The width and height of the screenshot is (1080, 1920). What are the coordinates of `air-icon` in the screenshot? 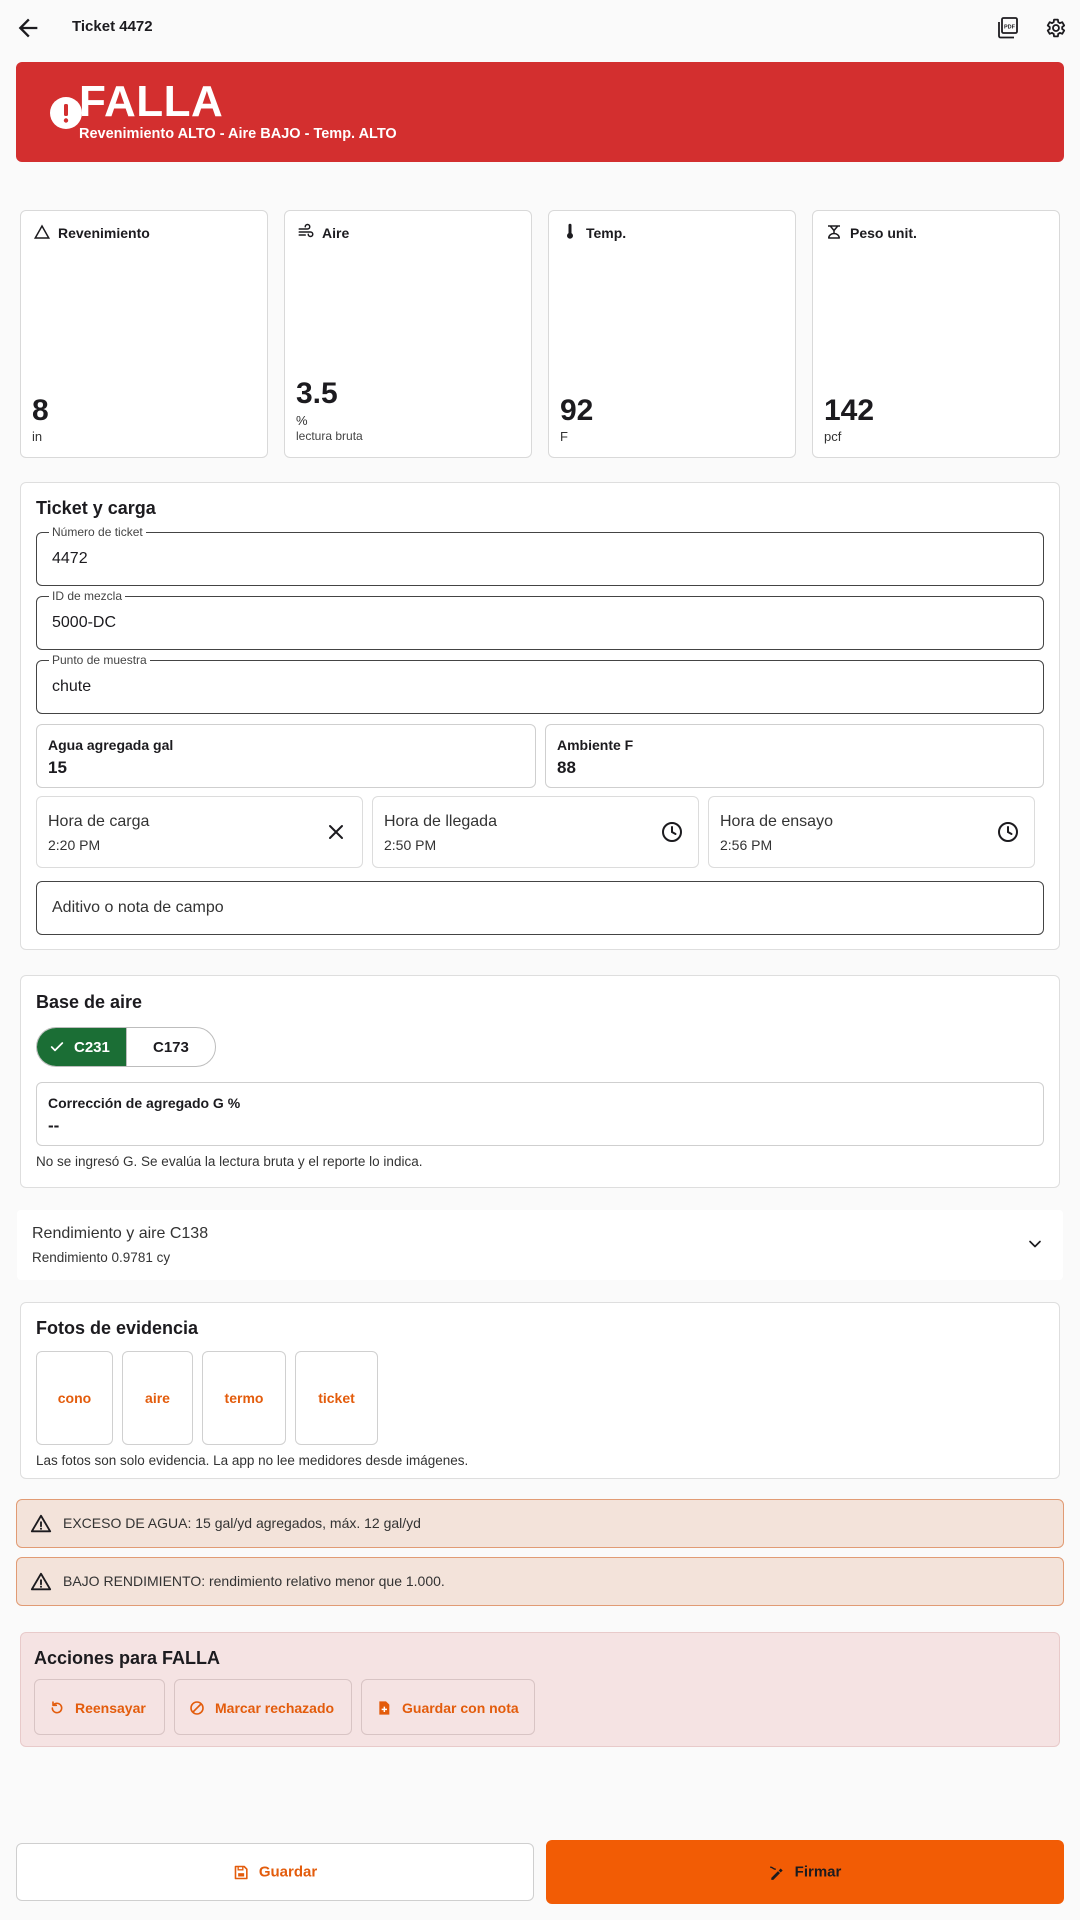 It's located at (306, 230).